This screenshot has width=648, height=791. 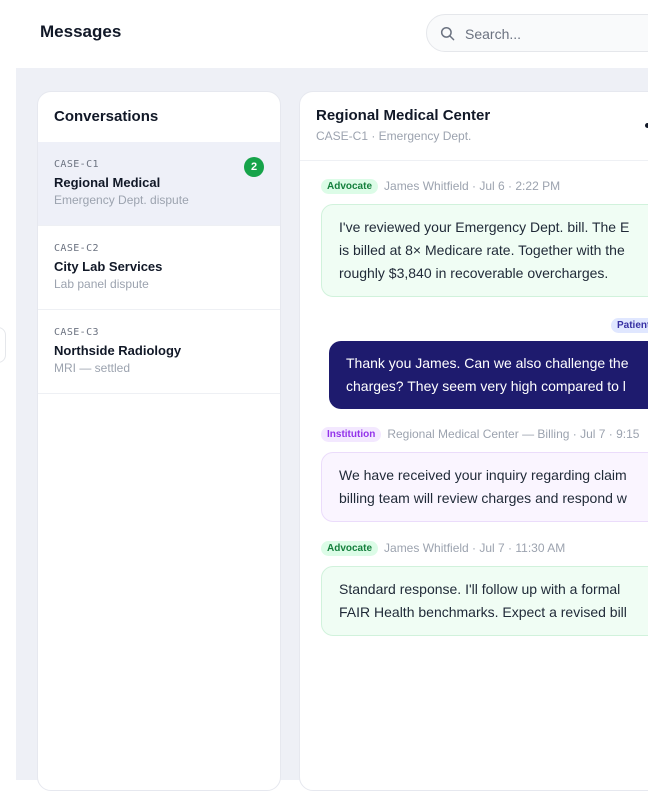 I want to click on case-code: CASE-C1, so click(x=76, y=164).